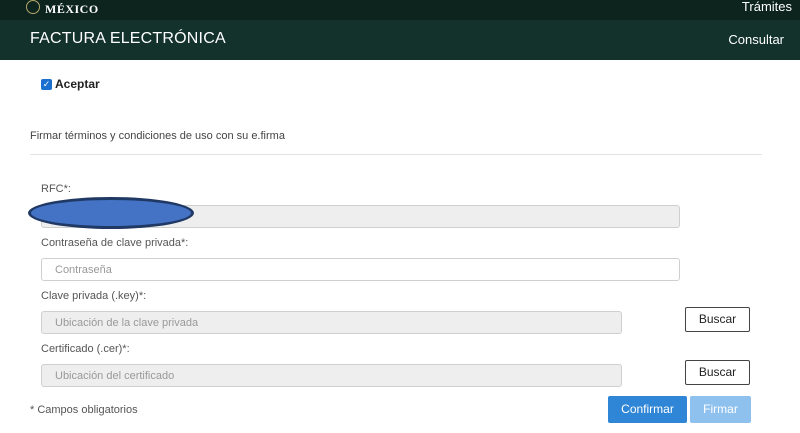 The width and height of the screenshot is (800, 433). What do you see at coordinates (647, 409) in the screenshot?
I see `confirm-button: Confirmar` at bounding box center [647, 409].